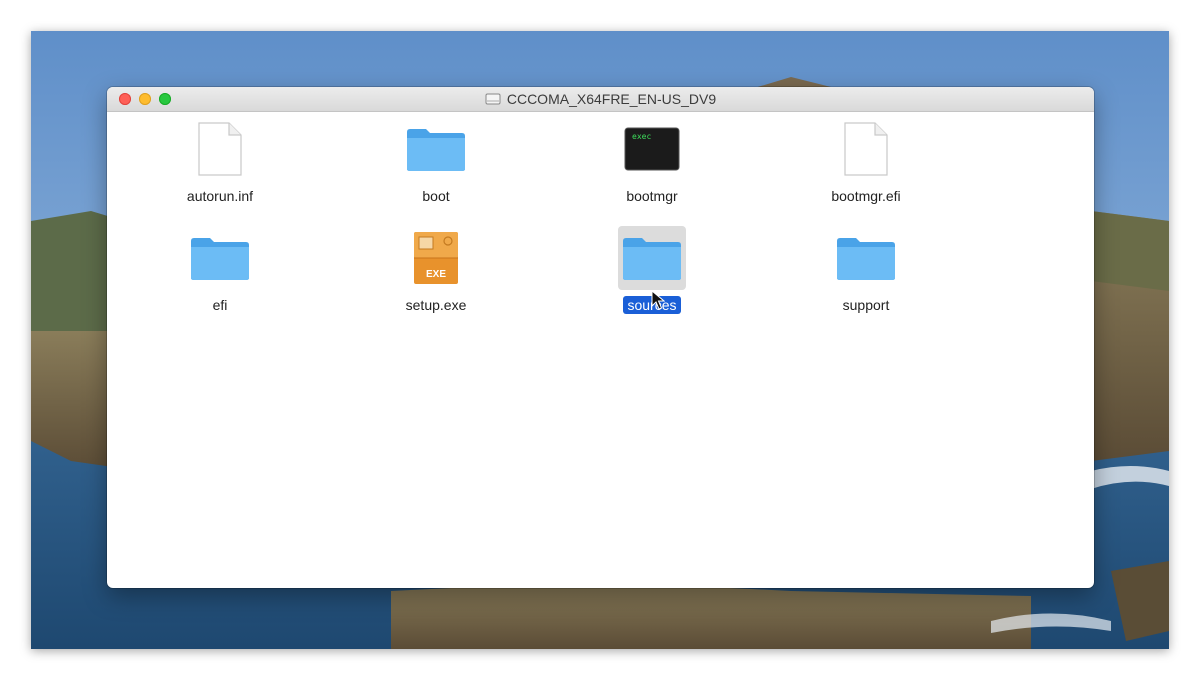 This screenshot has height=680, width=1200. I want to click on folder-label: boot, so click(436, 196).